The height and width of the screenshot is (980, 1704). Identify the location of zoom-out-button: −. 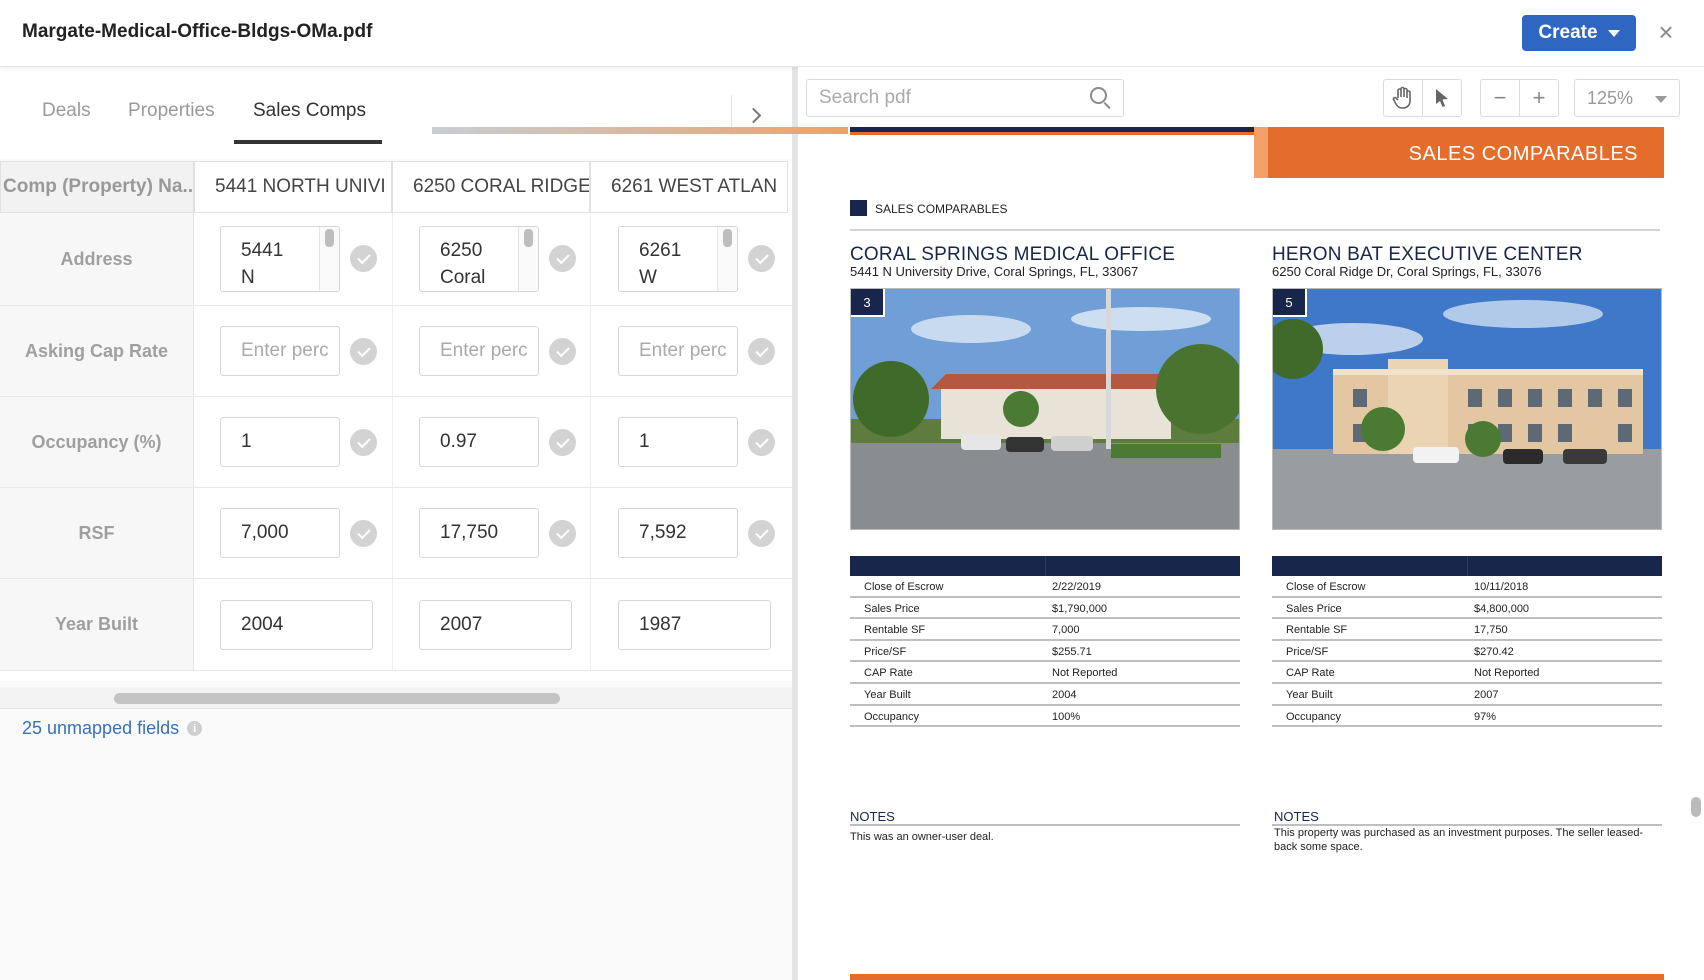
(1500, 98).